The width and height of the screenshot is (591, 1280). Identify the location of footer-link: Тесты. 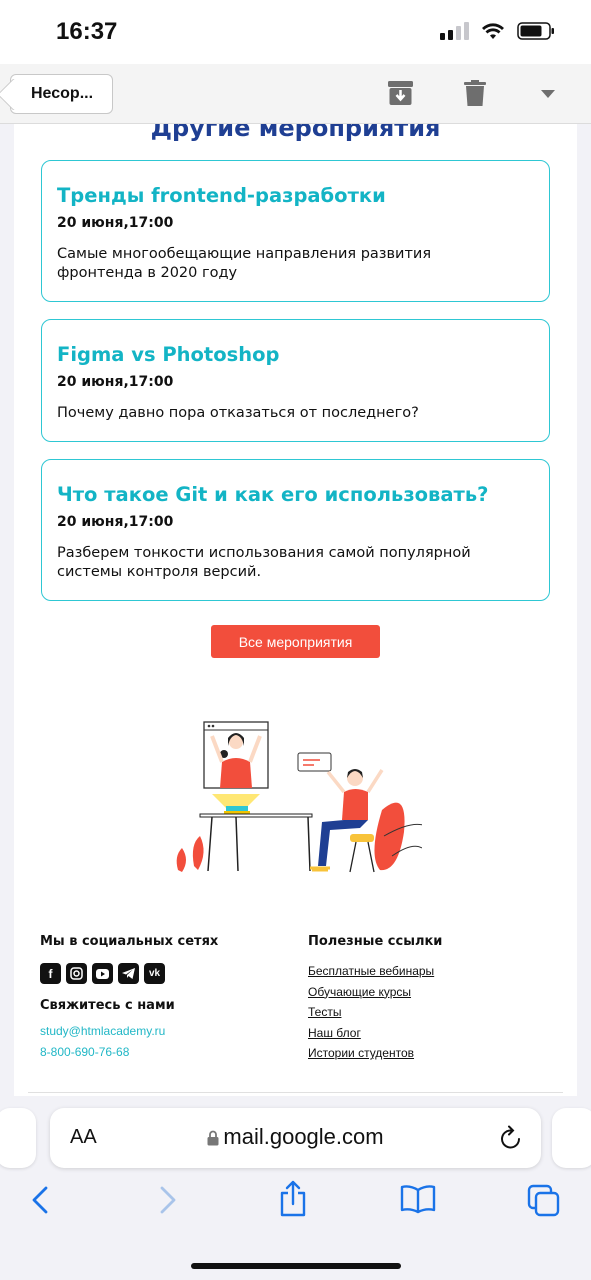
(375, 1012).